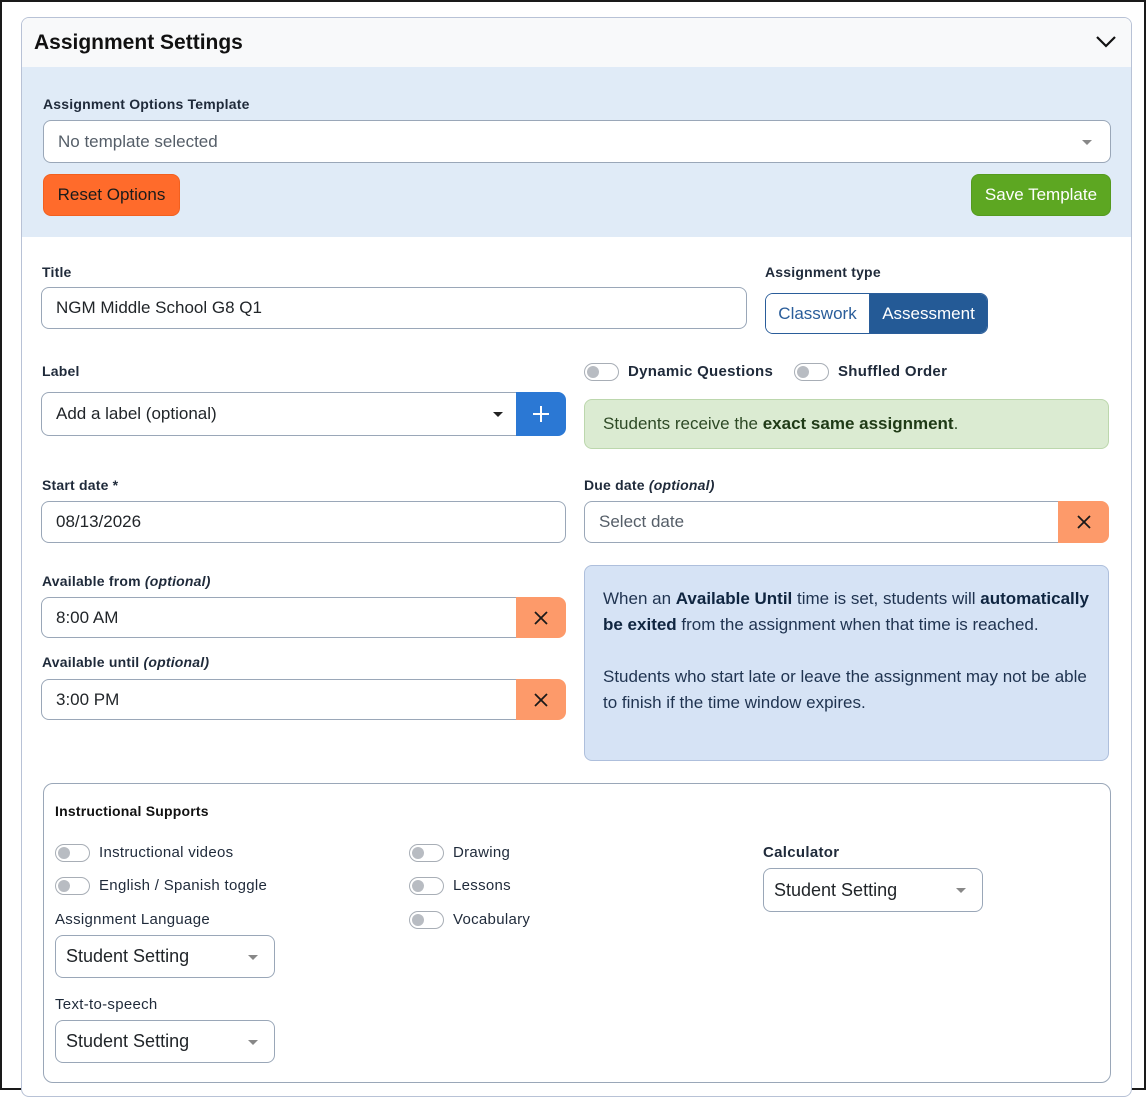 The height and width of the screenshot is (1097, 1146). What do you see at coordinates (88, 699) in the screenshot?
I see `available-until-value: 3:00 PM` at bounding box center [88, 699].